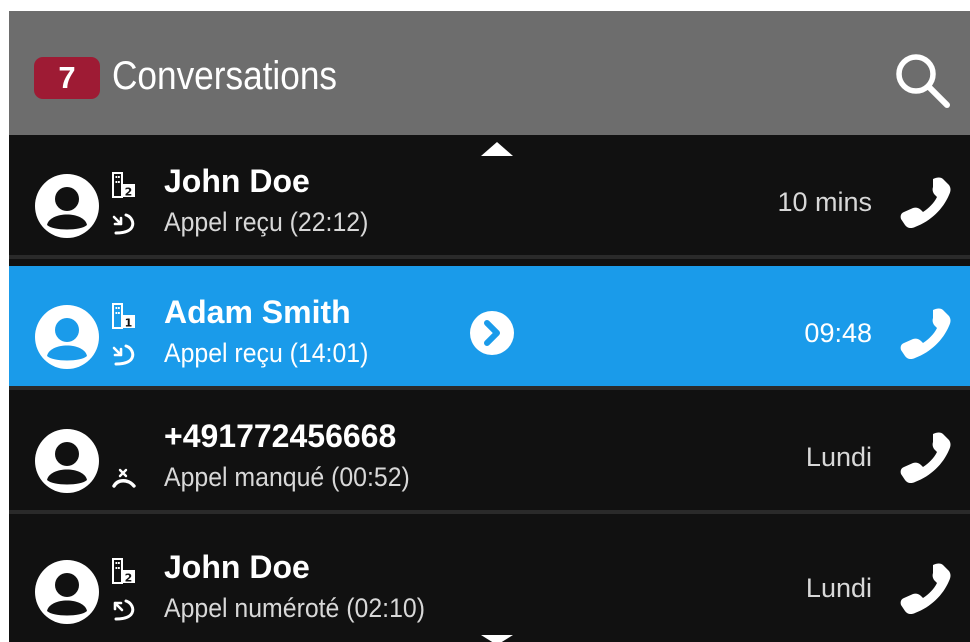 This screenshot has width=970, height=642. I want to click on missed-call-icon, so click(124, 479).